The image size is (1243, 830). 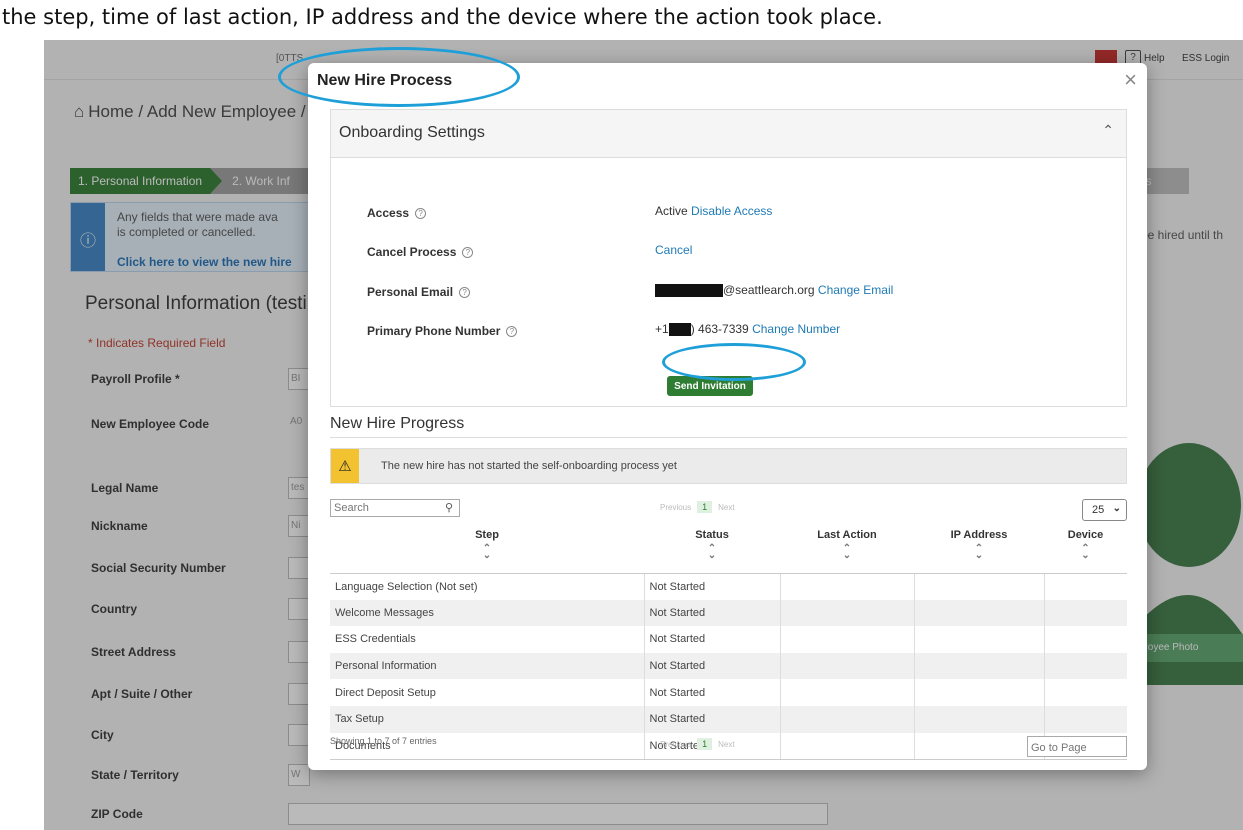 I want to click on table-row: ESS Credentials Not Started, so click(x=728, y=639).